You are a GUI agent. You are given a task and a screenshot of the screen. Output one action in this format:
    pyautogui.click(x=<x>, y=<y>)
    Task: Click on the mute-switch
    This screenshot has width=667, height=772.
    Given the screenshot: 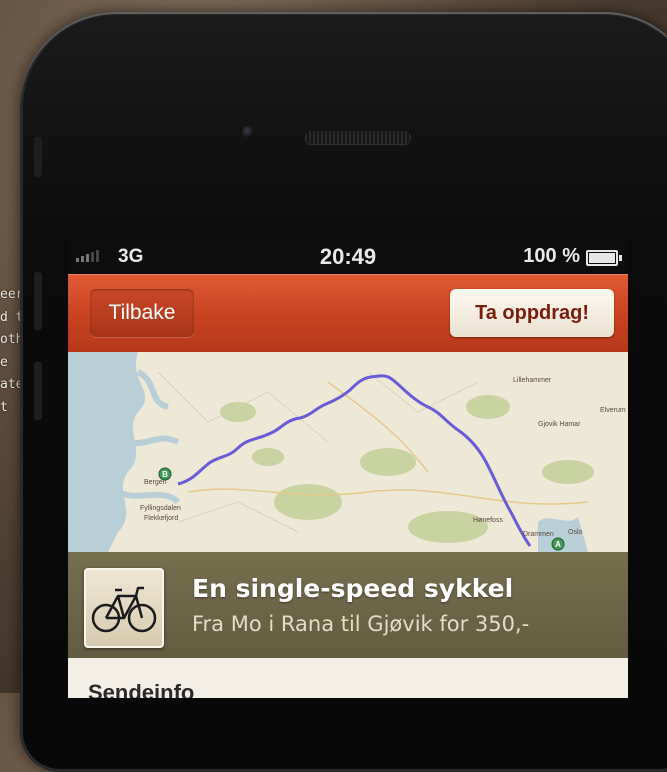 What is the action you would take?
    pyautogui.click(x=38, y=157)
    